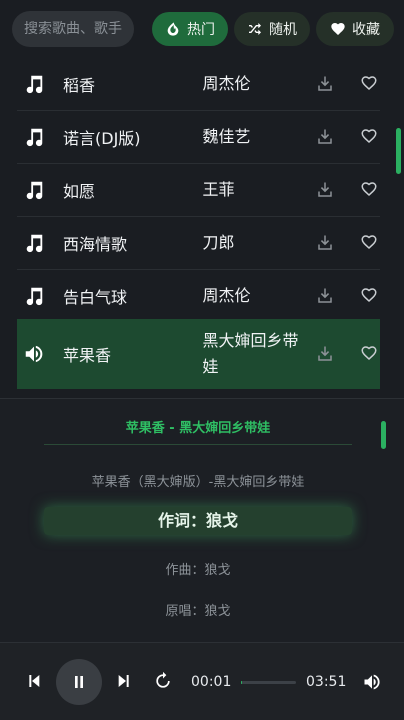 This screenshot has width=404, height=720. What do you see at coordinates (198, 431) in the screenshot?
I see `lyrics-header: 苹果香 - 黑大婶回乡带娃` at bounding box center [198, 431].